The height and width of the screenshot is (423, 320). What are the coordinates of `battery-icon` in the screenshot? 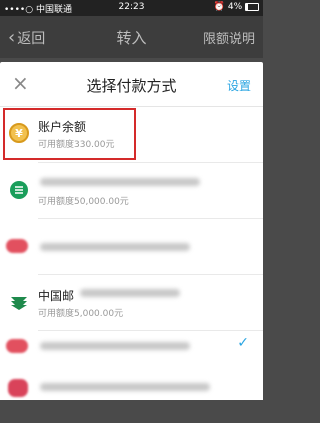 It's located at (252, 6).